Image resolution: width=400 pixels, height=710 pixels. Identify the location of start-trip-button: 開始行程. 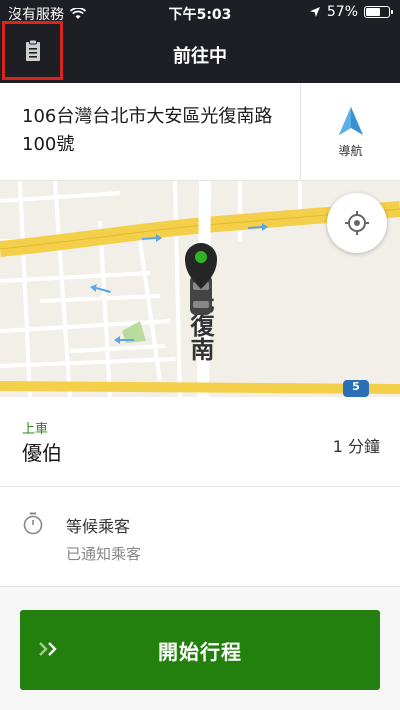
(200, 650).